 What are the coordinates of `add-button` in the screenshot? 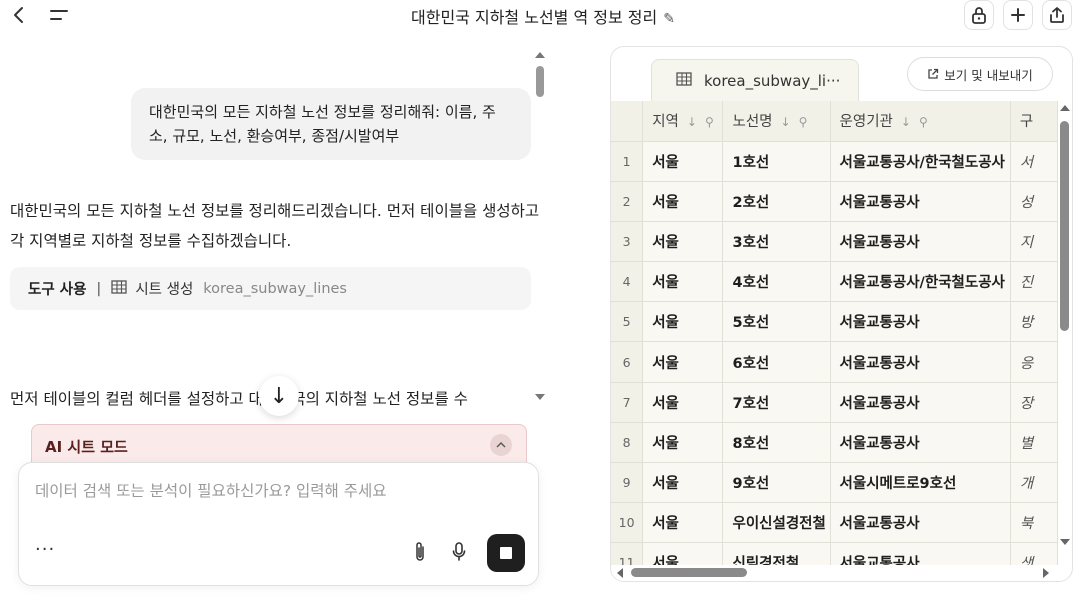 It's located at (1018, 15).